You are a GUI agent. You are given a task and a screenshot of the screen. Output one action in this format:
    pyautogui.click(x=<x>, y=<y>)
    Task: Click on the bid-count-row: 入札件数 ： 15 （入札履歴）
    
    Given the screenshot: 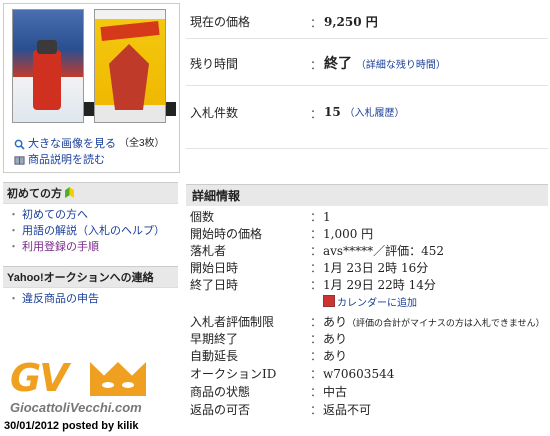 What is the action you would take?
    pyautogui.click(x=367, y=117)
    